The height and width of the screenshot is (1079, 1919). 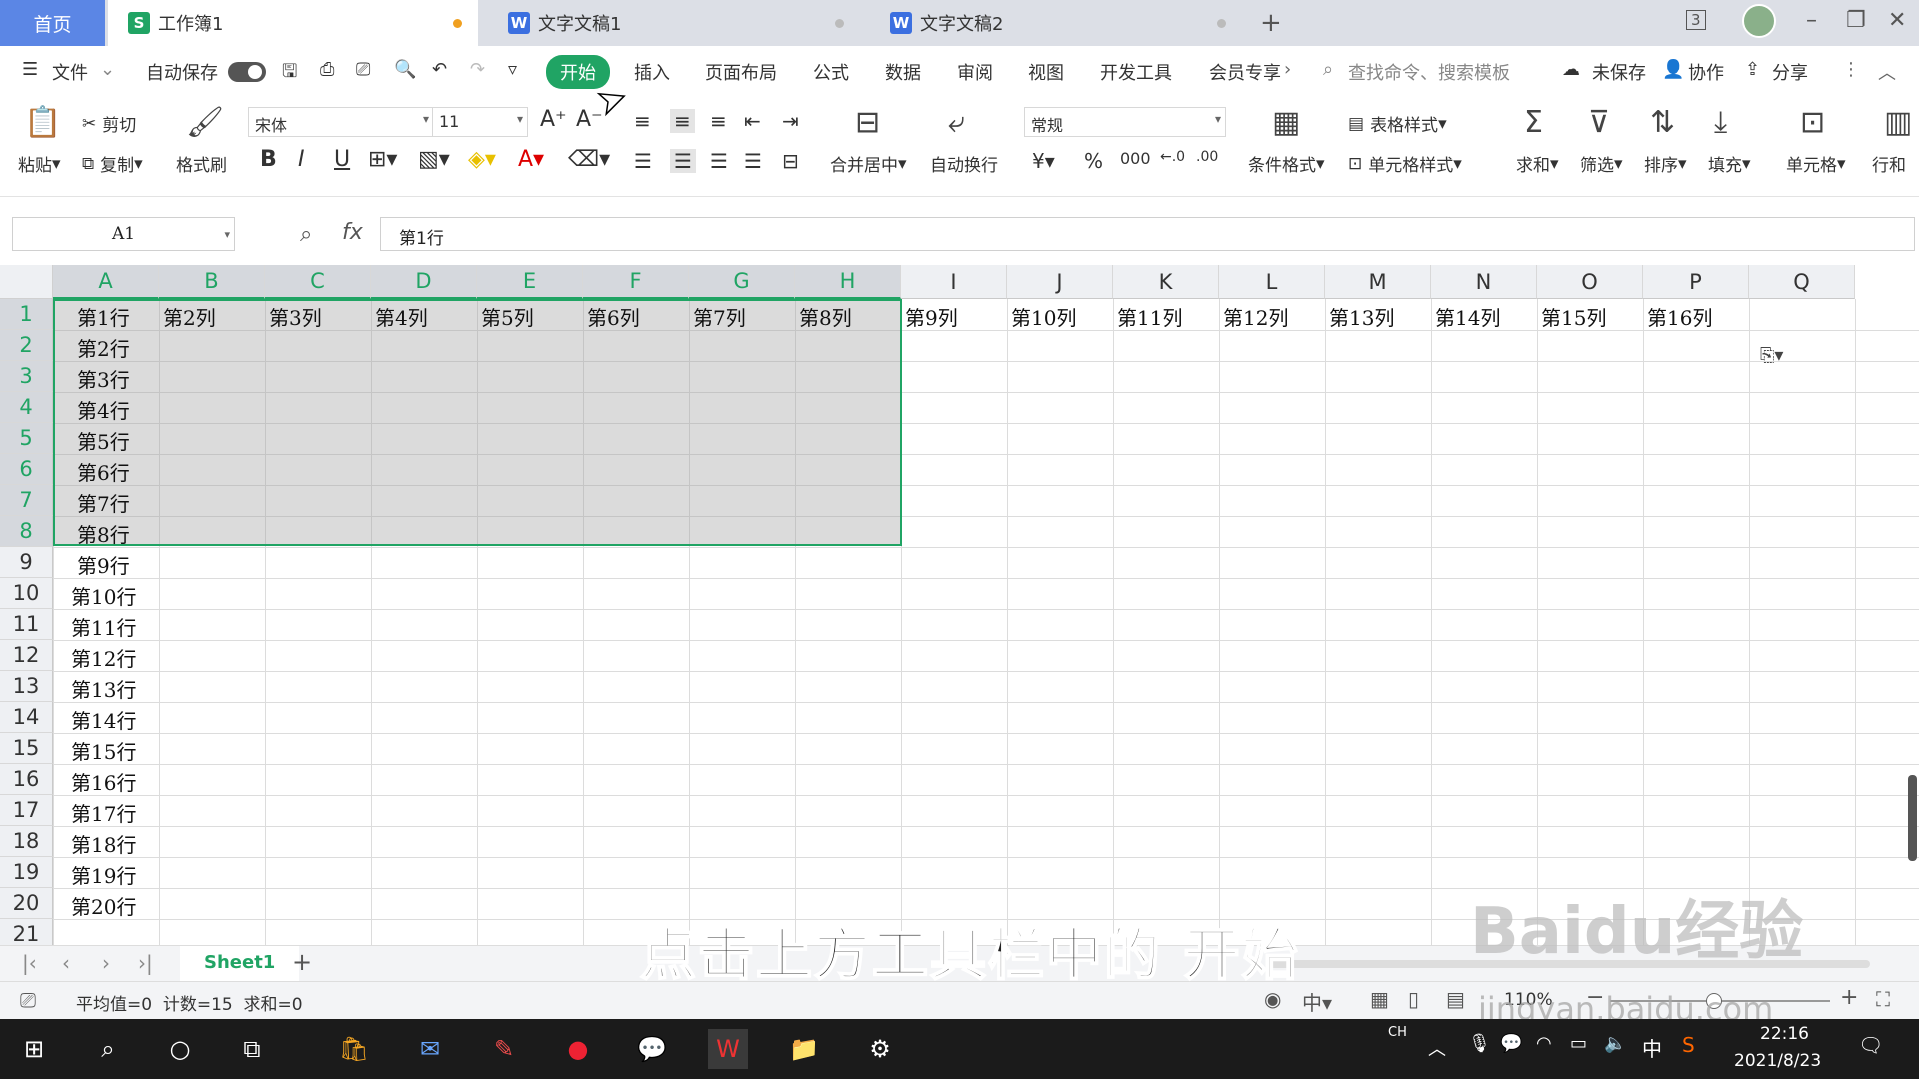 I want to click on cell: 第3列, so click(x=295, y=316).